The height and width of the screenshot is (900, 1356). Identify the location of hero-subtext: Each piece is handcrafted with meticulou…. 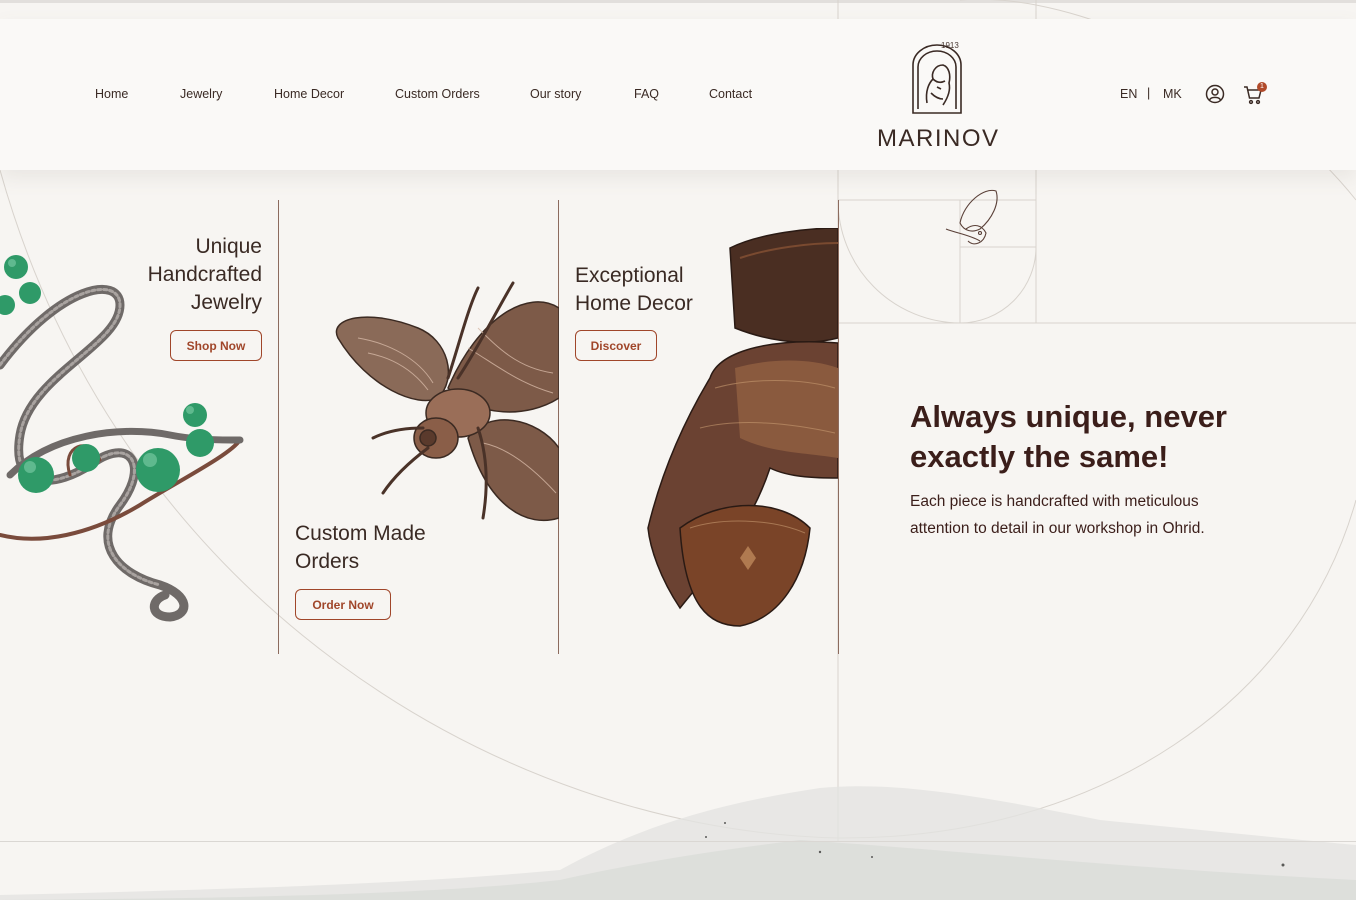
(1057, 515).